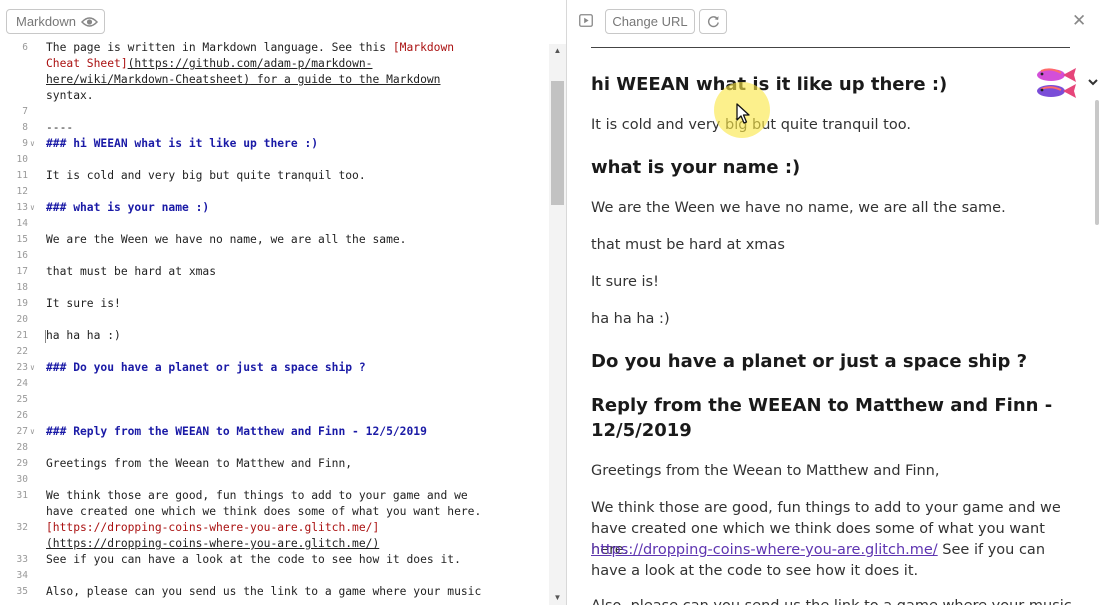 The width and height of the screenshot is (1099, 605). What do you see at coordinates (625, 282) in the screenshot?
I see `preview-paragraph-4: It sure is!` at bounding box center [625, 282].